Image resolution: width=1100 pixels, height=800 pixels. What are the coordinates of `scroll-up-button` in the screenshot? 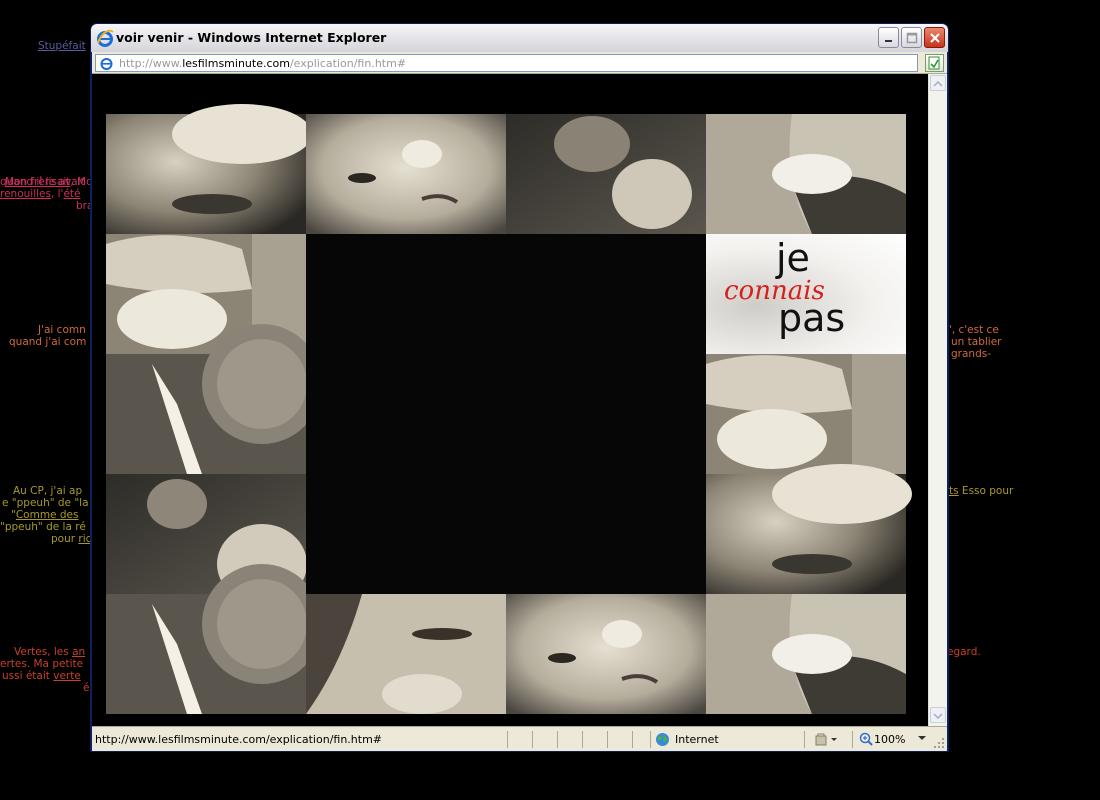 It's located at (938, 83).